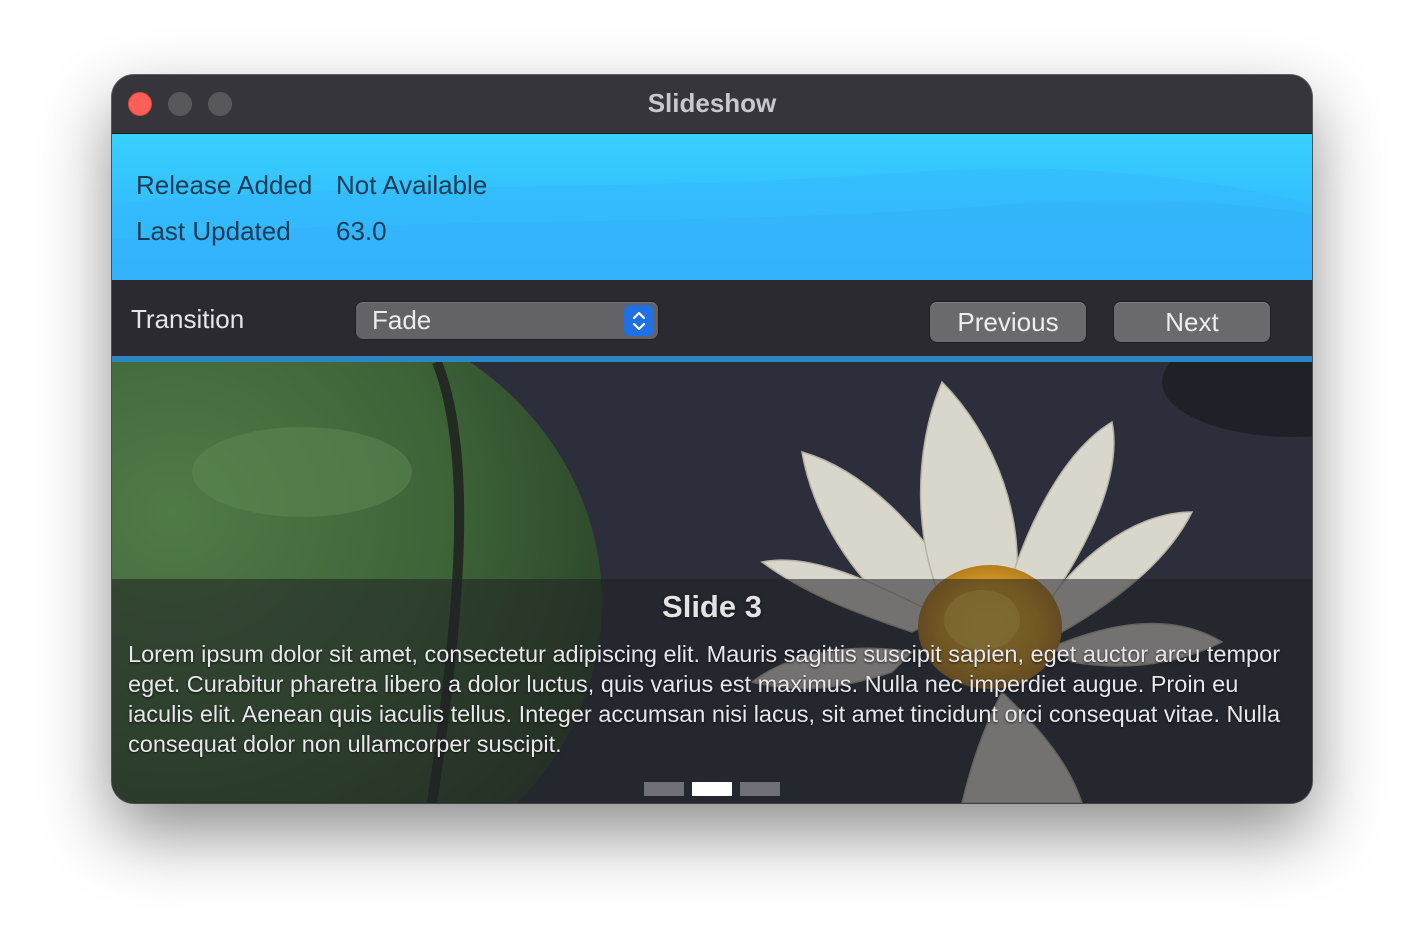  I want to click on window-title: Slideshow, so click(712, 103).